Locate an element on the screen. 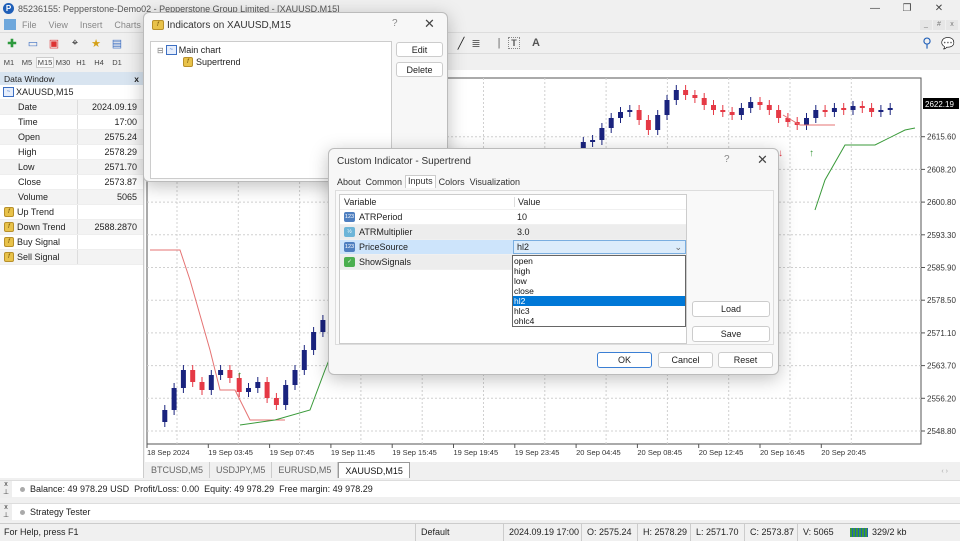 Image resolution: width=960 pixels, height=541 pixels. tab-visualization: Visualization is located at coordinates (495, 182).